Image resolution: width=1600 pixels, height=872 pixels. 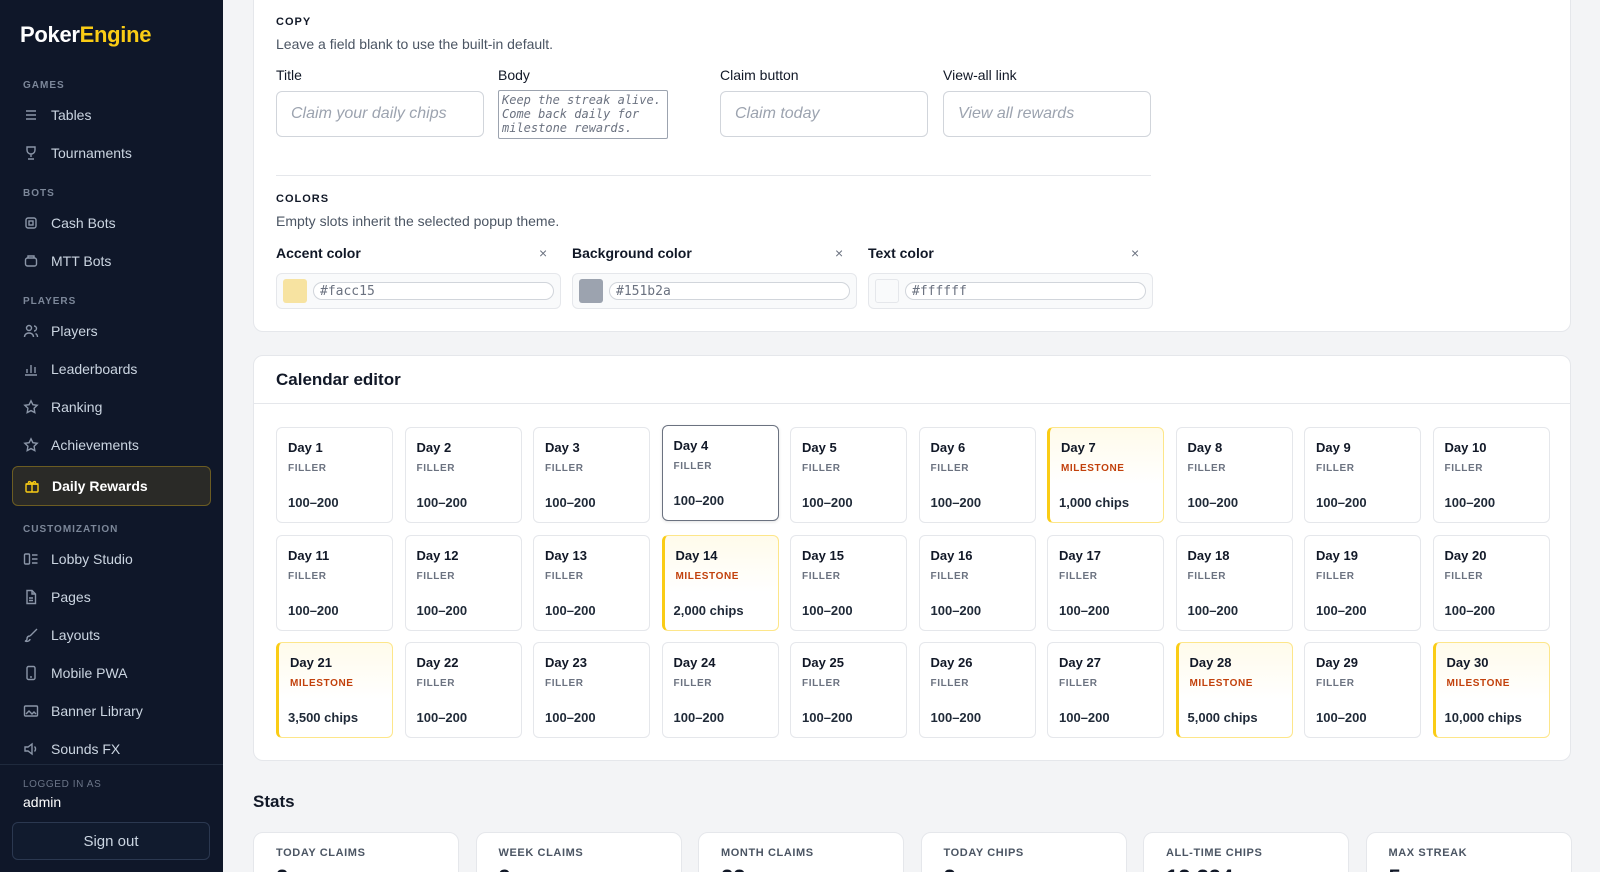 What do you see at coordinates (71, 597) in the screenshot?
I see `sidebar-item-label: Pages` at bounding box center [71, 597].